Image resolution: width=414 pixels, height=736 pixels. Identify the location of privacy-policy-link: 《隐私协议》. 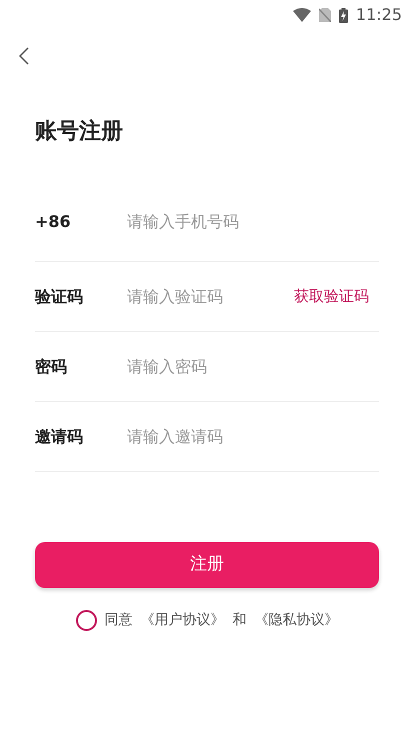
(296, 620).